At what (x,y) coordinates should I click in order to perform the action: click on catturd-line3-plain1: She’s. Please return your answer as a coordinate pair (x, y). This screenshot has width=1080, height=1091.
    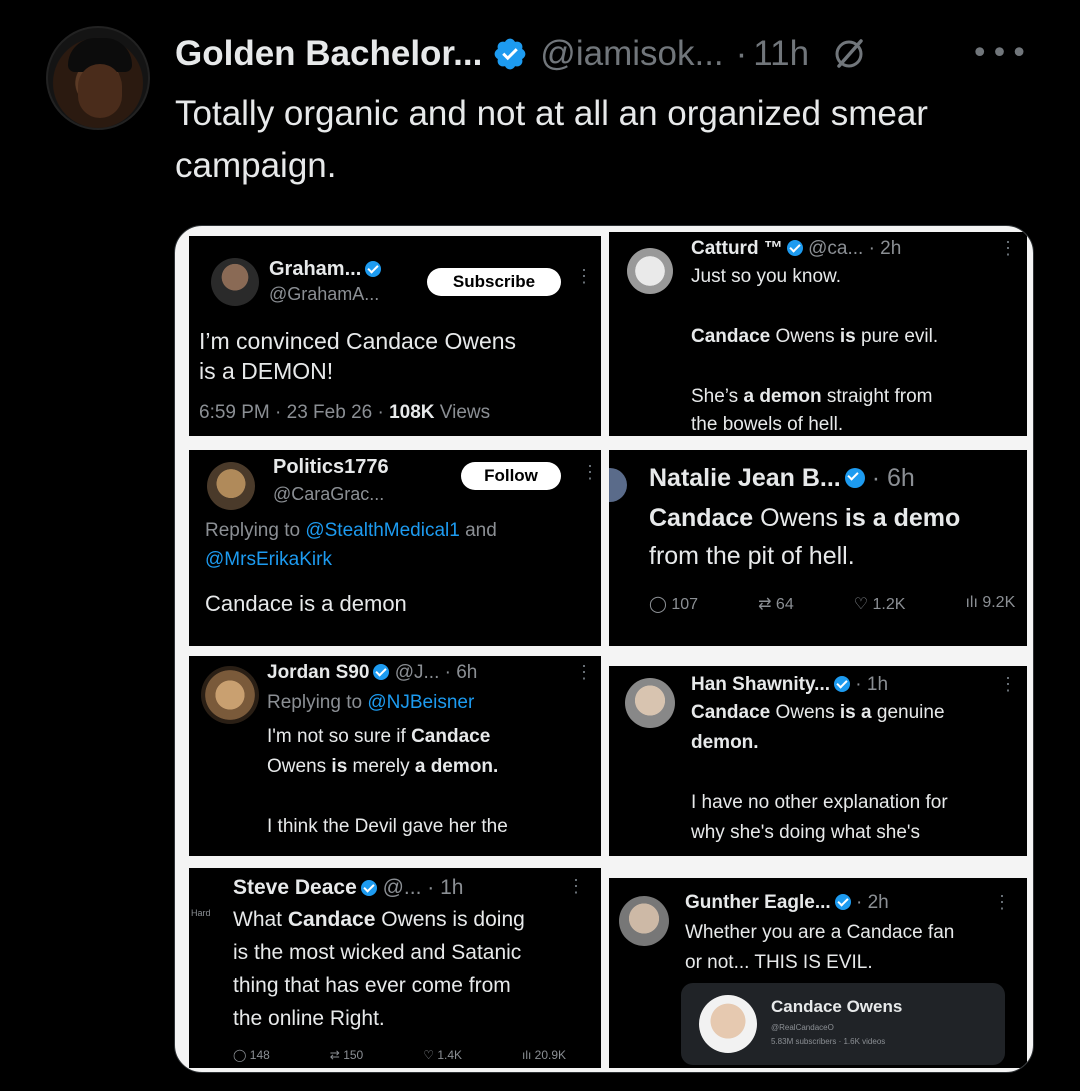
    Looking at the image, I should click on (717, 396).